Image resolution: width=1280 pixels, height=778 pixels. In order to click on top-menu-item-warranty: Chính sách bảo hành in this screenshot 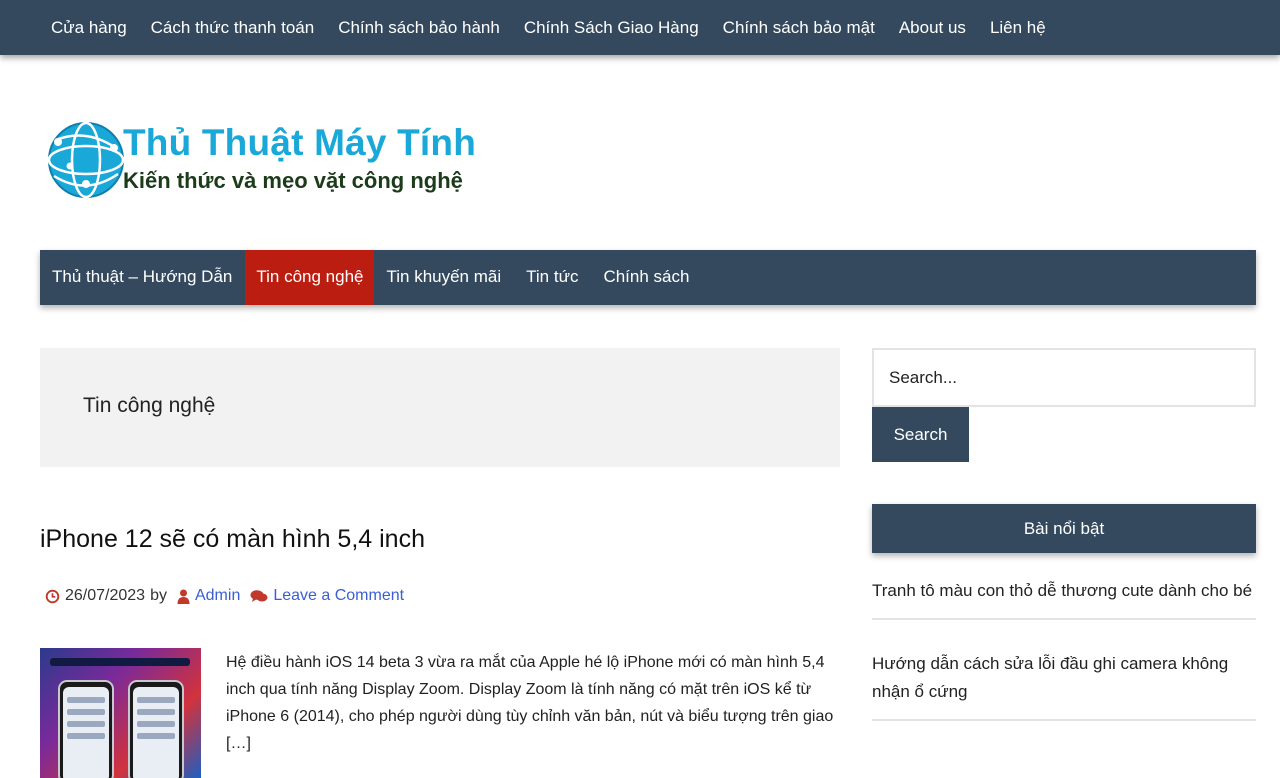, I will do `click(420, 28)`.